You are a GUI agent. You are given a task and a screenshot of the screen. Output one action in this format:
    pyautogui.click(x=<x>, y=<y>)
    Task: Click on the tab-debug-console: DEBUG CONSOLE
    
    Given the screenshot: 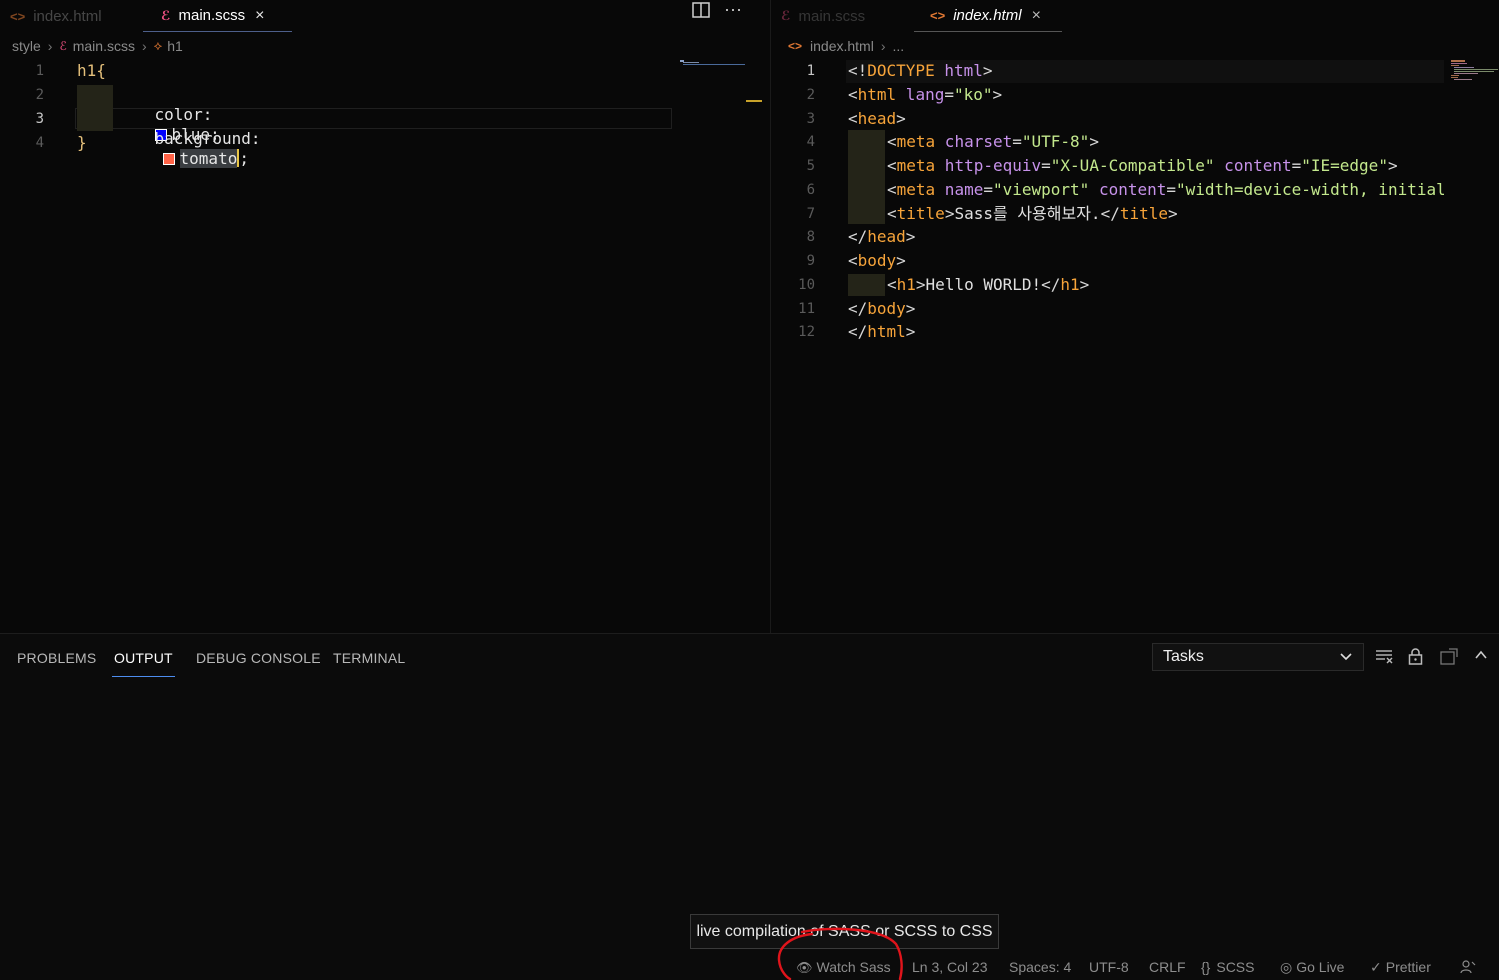 What is the action you would take?
    pyautogui.click(x=258, y=658)
    